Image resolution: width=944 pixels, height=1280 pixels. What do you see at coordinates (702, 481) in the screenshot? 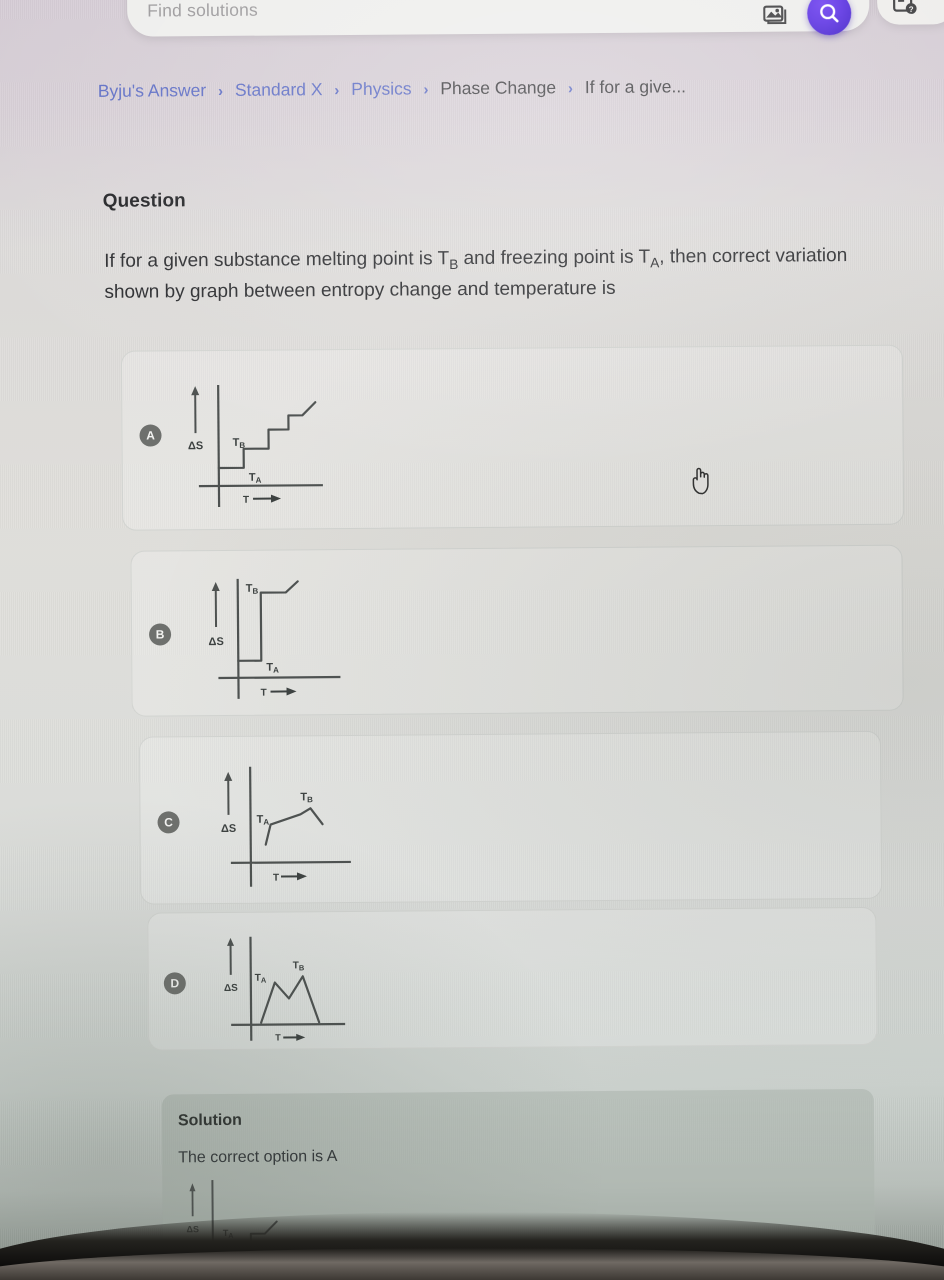
I see `mouse-cursor` at bounding box center [702, 481].